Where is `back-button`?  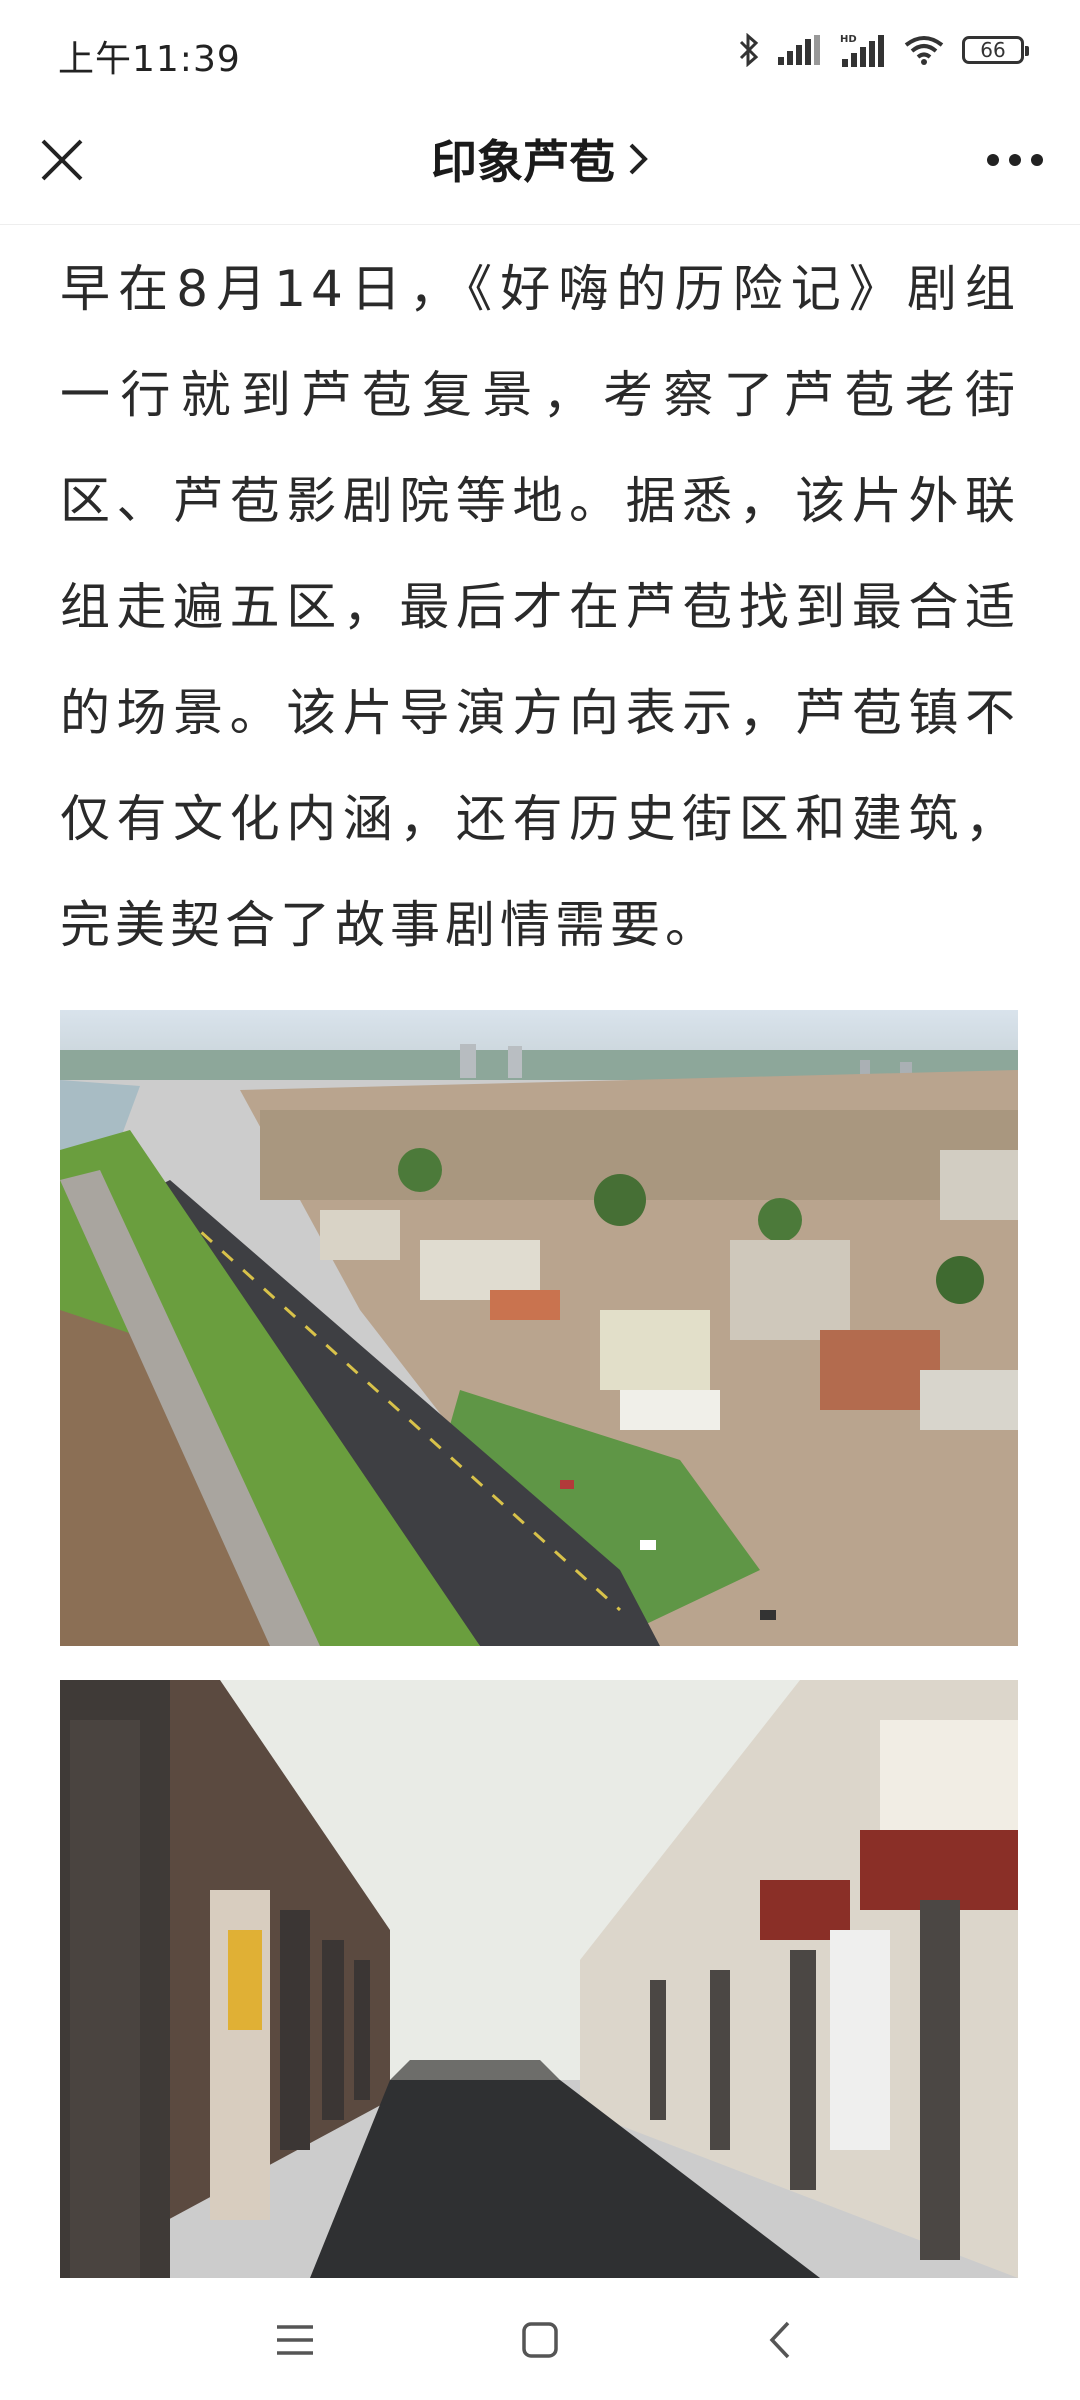
back-button is located at coordinates (780, 2340).